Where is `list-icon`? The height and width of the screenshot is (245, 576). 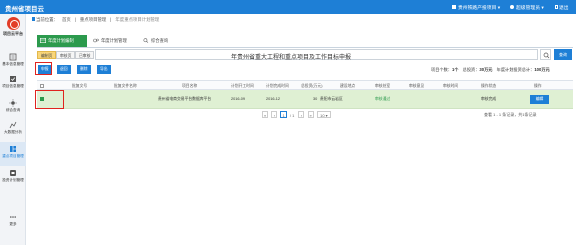 list-icon is located at coordinates (13, 57).